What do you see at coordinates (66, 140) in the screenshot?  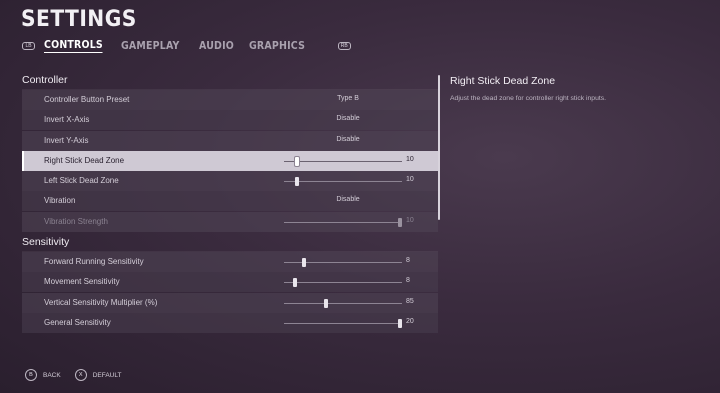 I see `setting-label: Invert Y-Axis` at bounding box center [66, 140].